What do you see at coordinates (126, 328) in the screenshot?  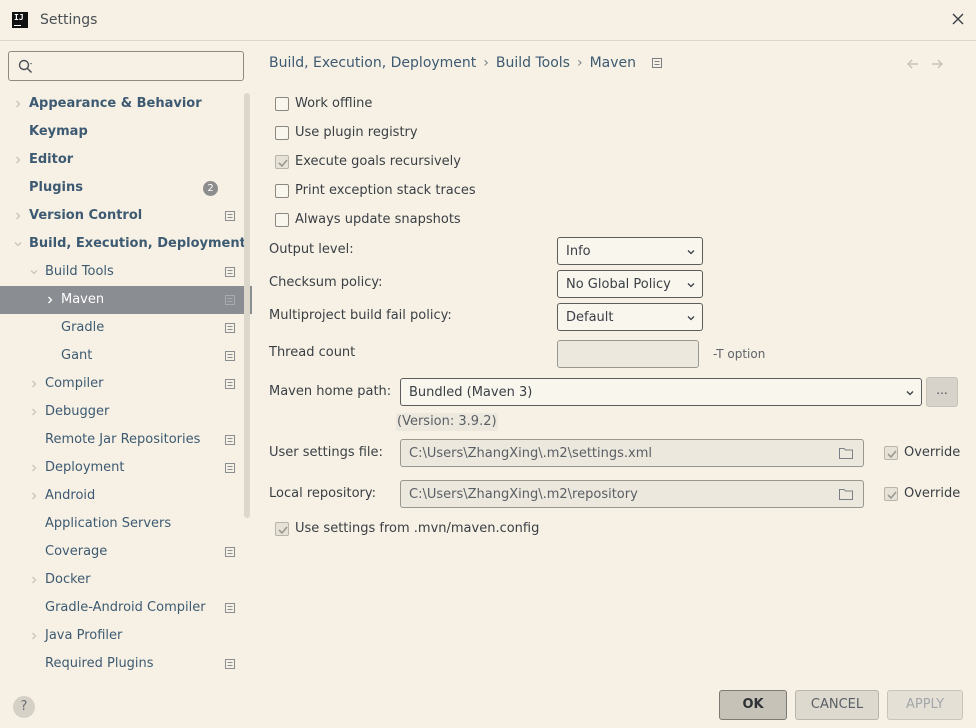 I see `sidebar-item-gradle: Gradle` at bounding box center [126, 328].